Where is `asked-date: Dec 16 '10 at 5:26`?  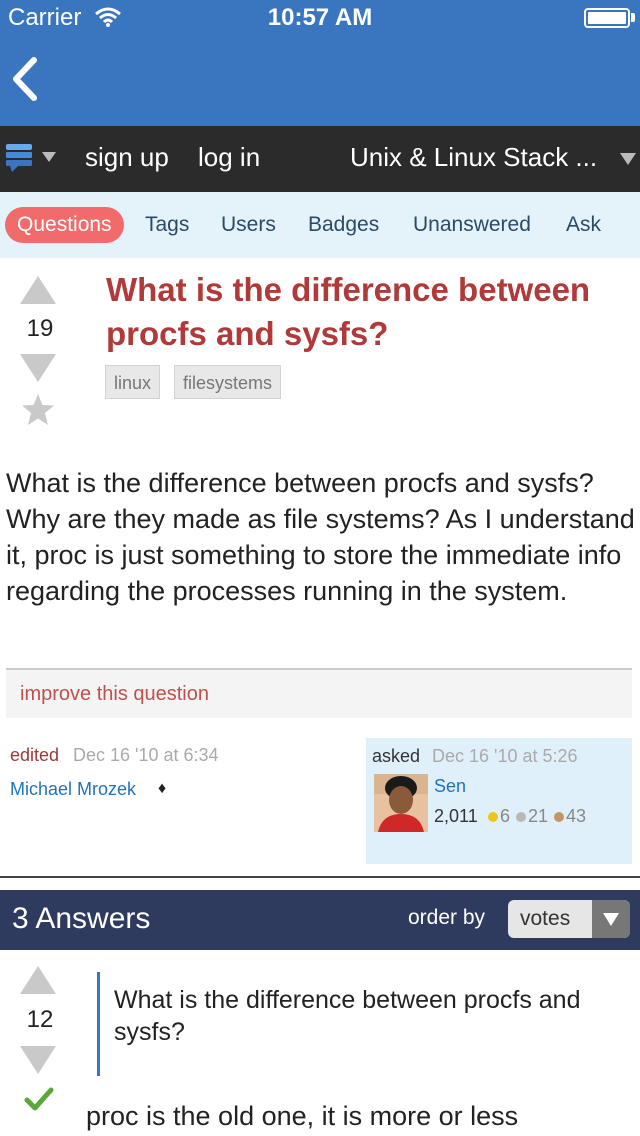
asked-date: Dec 16 '10 at 5:26 is located at coordinates (505, 756).